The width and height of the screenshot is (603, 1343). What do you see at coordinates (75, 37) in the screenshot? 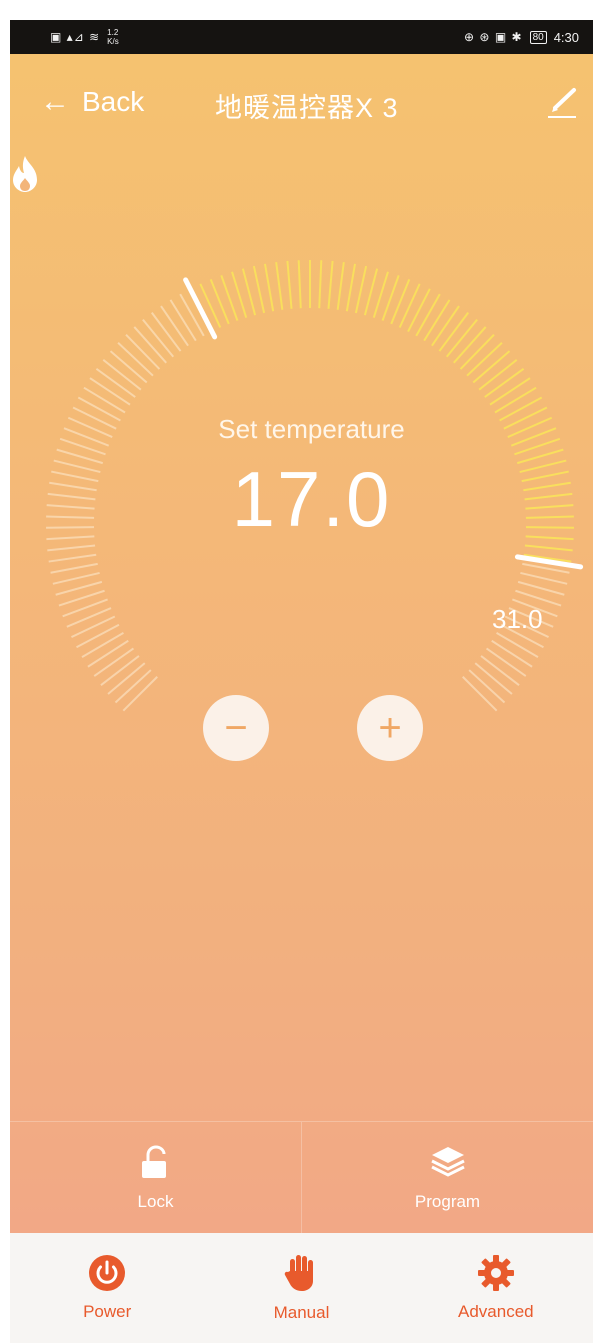
I see `signal-icons: ▣ ▴⊿ ≋` at bounding box center [75, 37].